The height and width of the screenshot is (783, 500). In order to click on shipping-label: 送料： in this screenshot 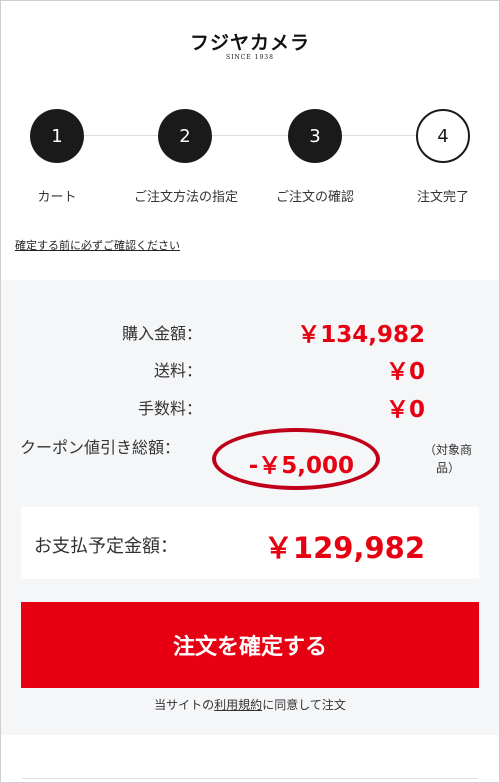, I will do `click(177, 370)`.